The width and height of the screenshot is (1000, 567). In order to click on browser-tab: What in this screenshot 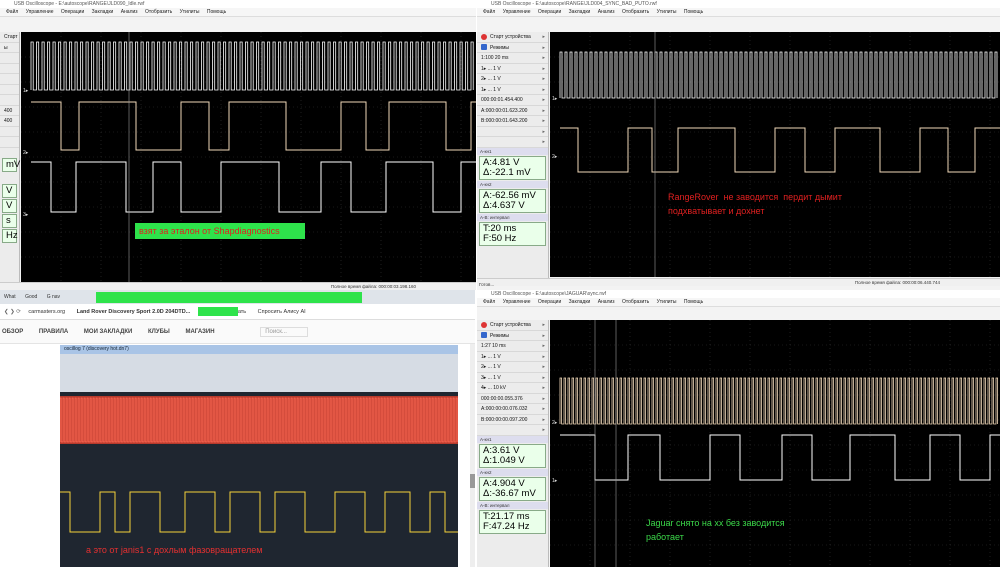, I will do `click(10, 297)`.